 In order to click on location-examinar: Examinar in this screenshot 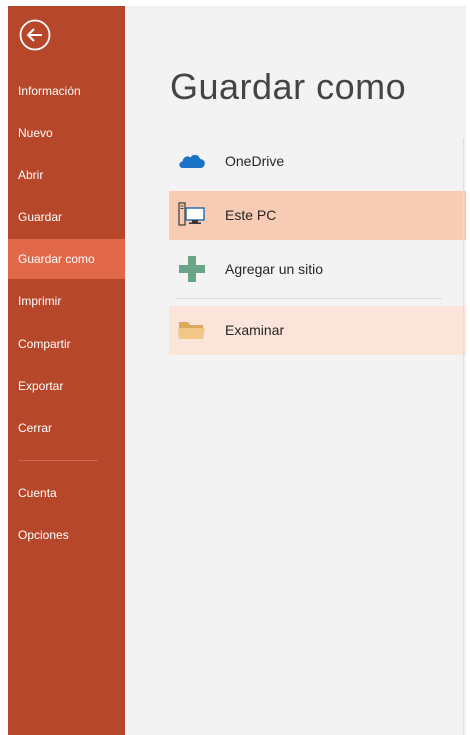, I will do `click(317, 330)`.